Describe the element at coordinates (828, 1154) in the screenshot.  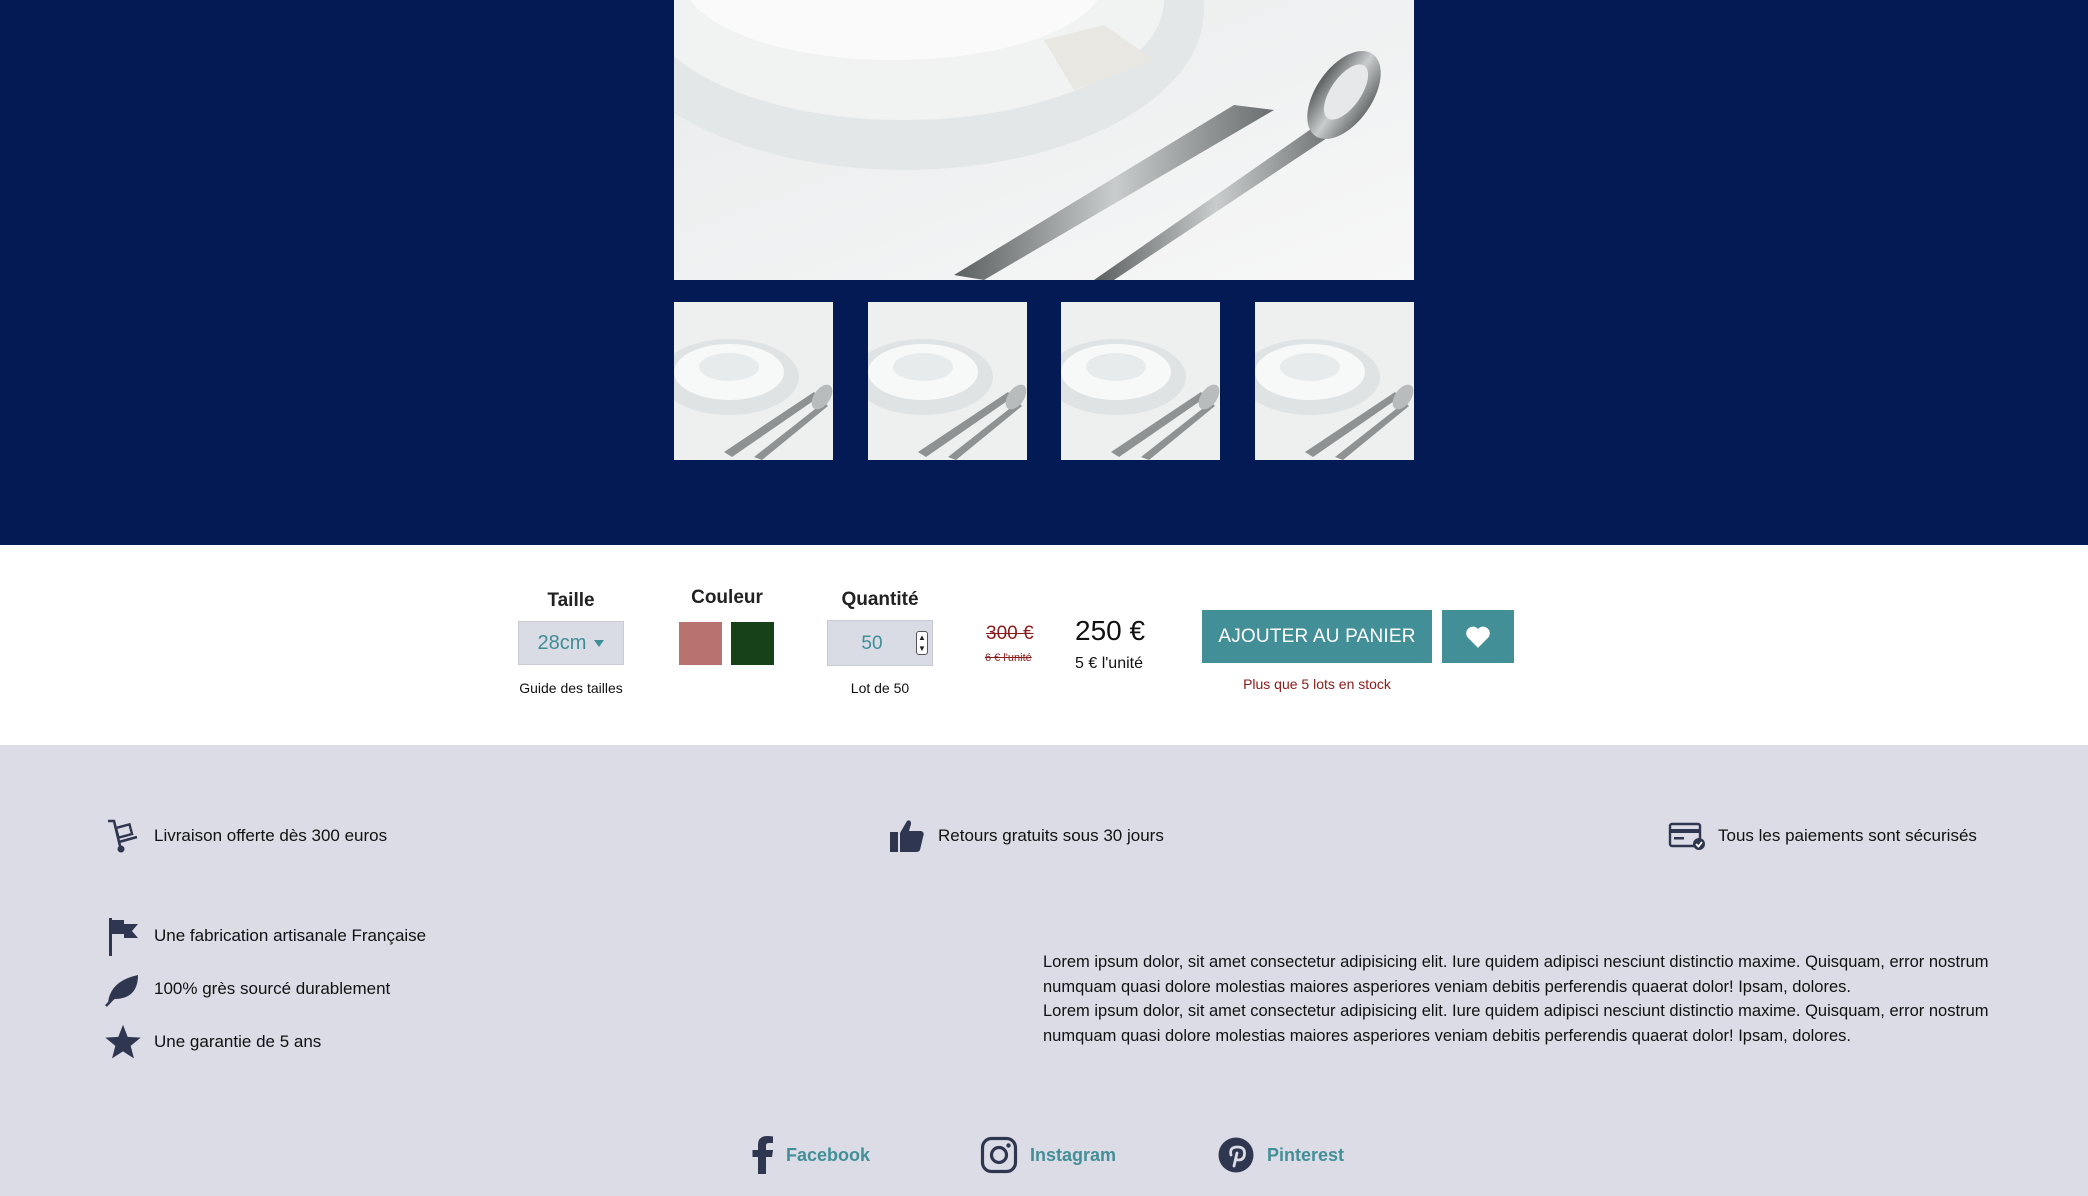
I see `facebook-label: Facebook` at that location.